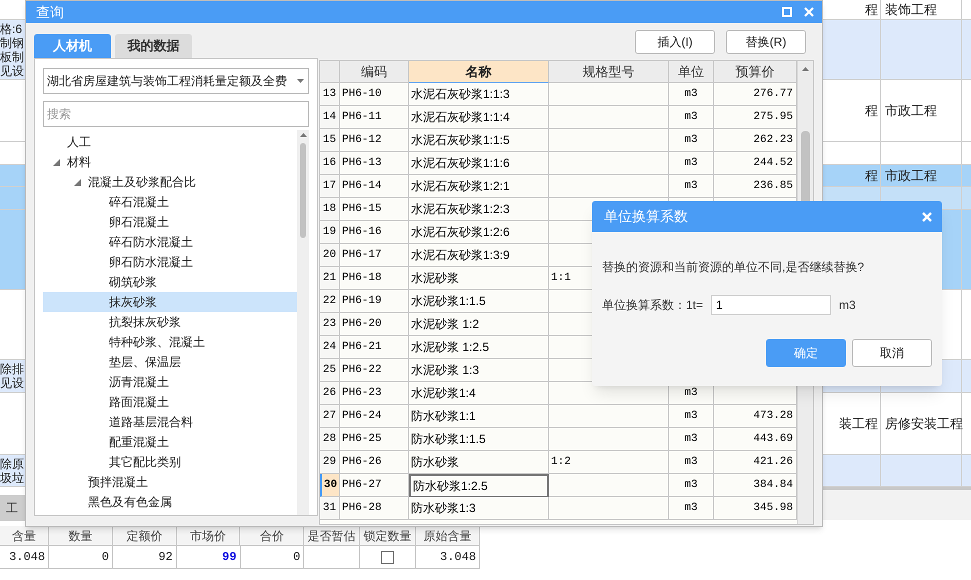  I want to click on row-number: 24, so click(330, 347).